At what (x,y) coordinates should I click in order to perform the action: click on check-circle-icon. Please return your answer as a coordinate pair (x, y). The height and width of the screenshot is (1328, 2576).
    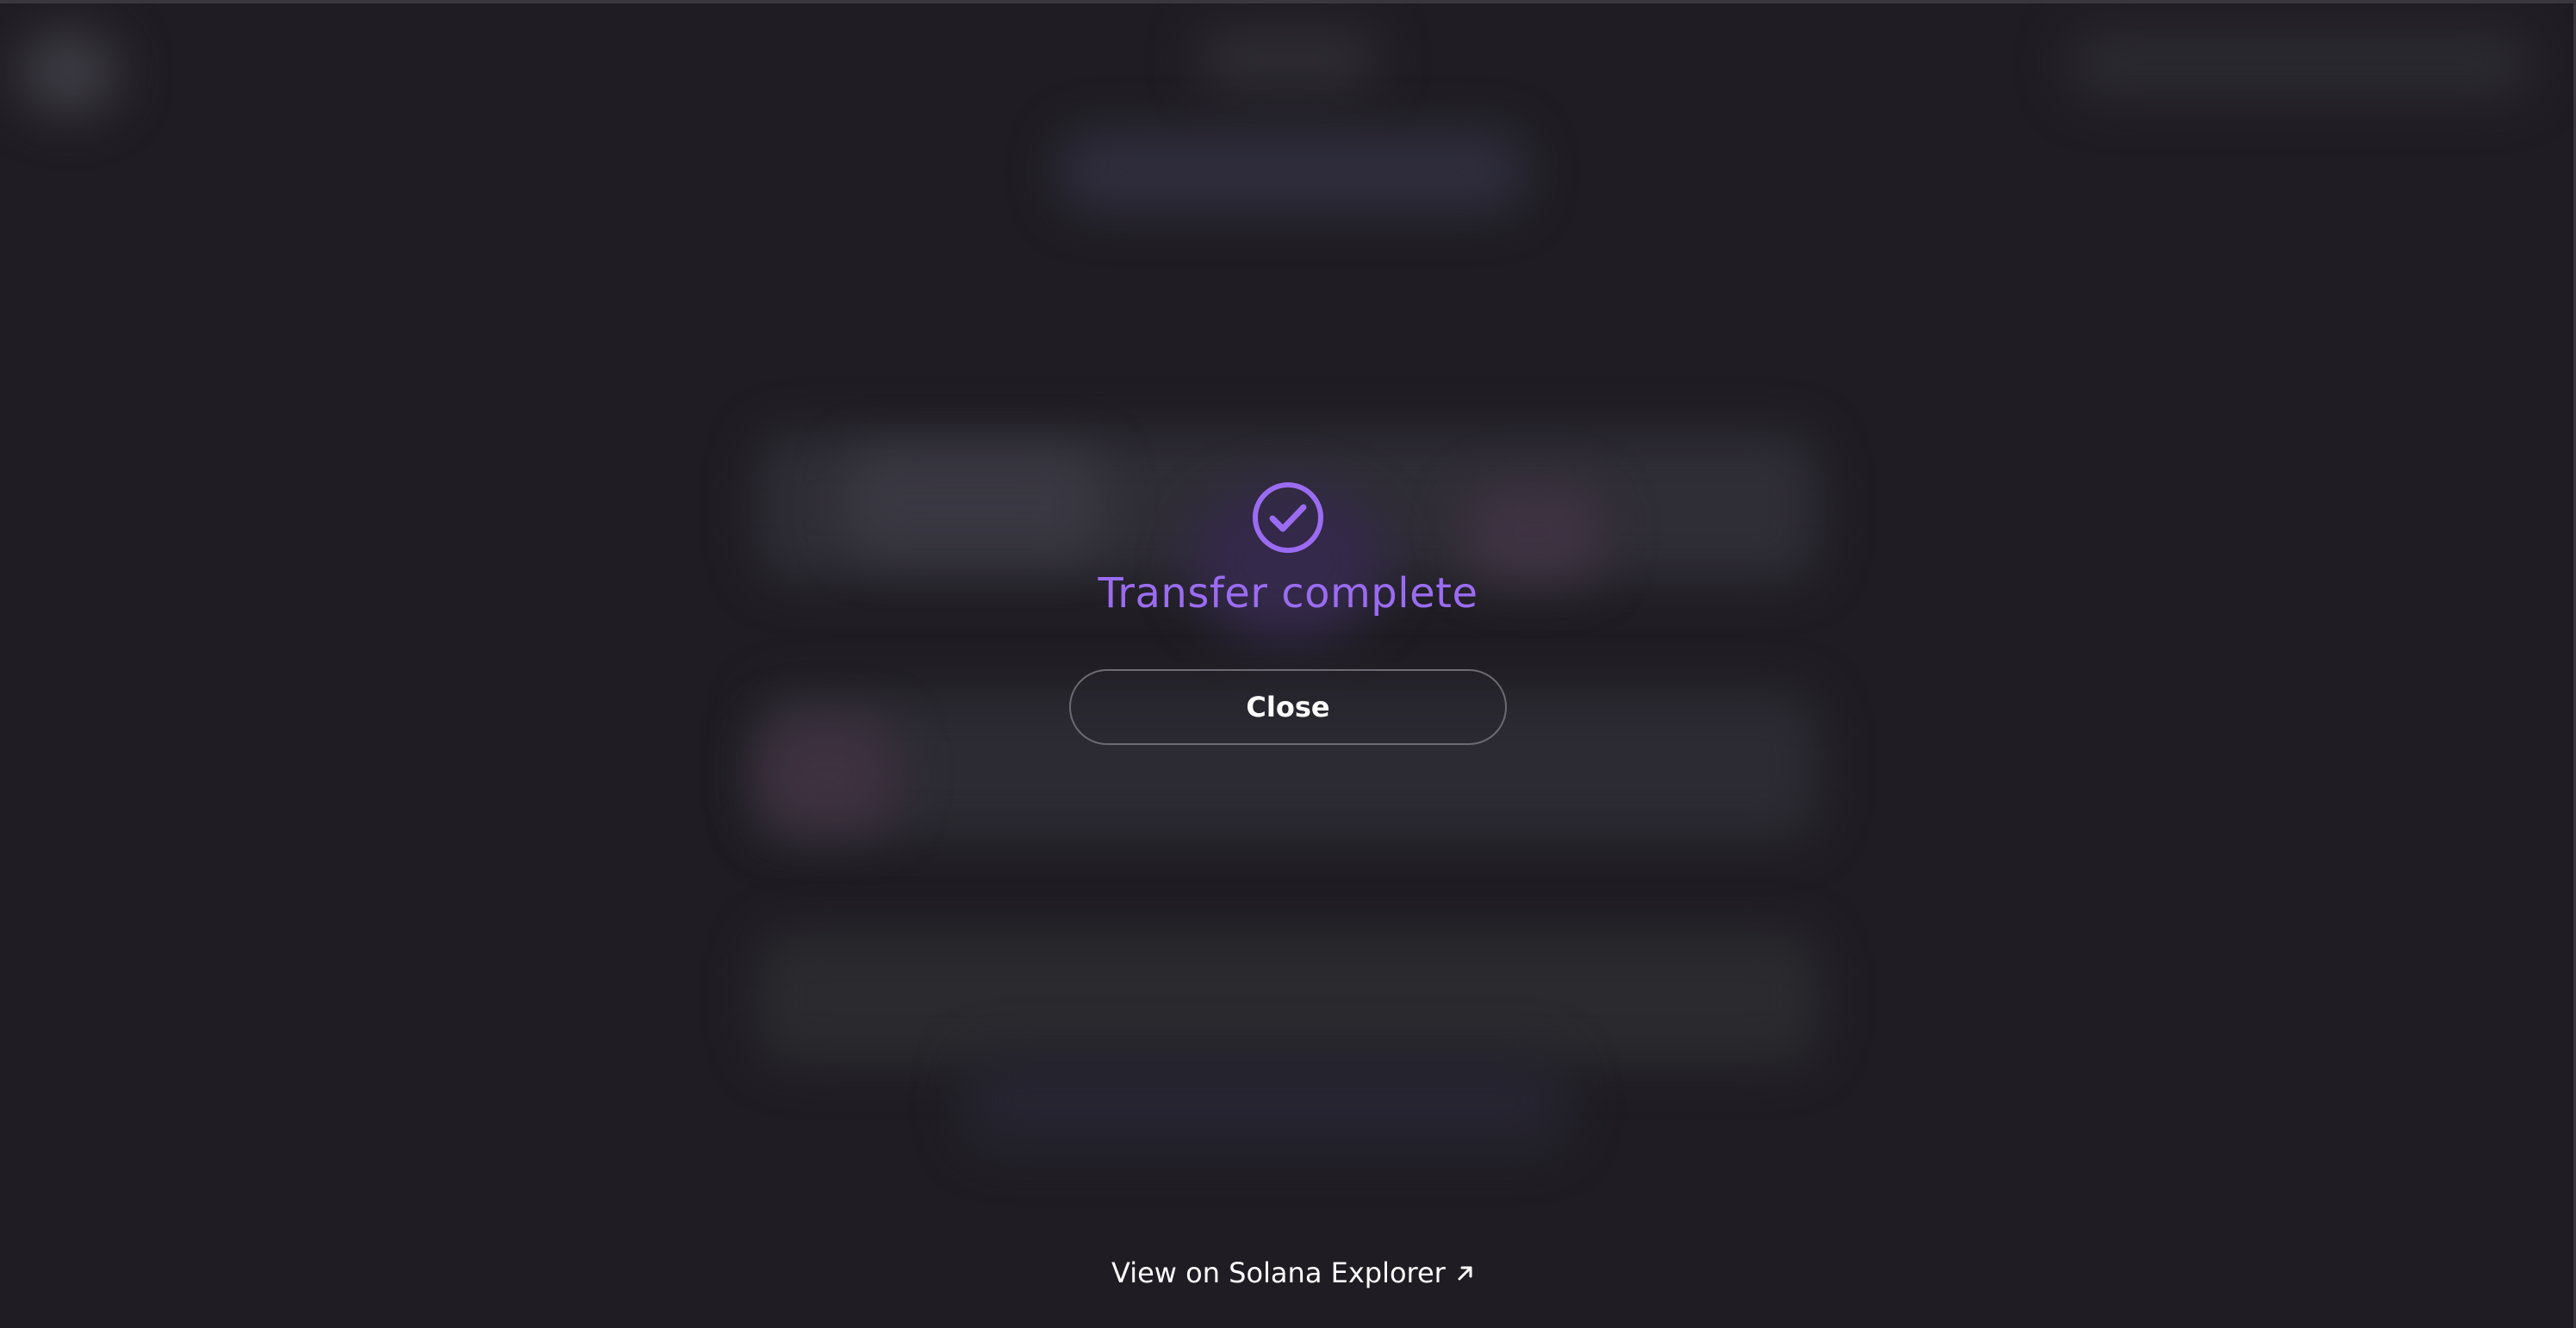
    Looking at the image, I should click on (1288, 517).